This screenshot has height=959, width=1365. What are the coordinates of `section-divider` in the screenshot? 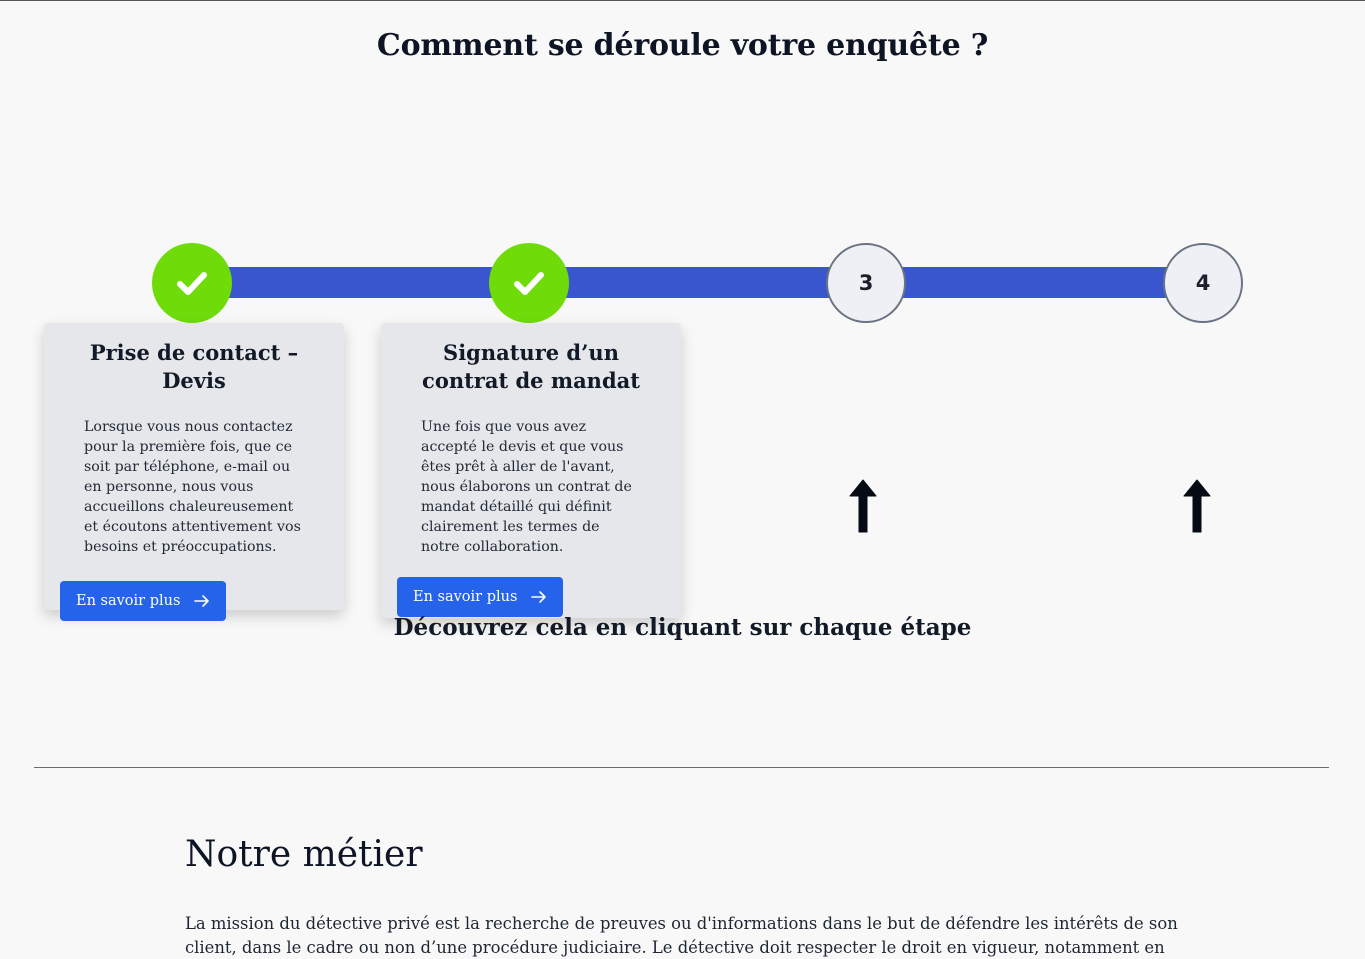 It's located at (681, 767).